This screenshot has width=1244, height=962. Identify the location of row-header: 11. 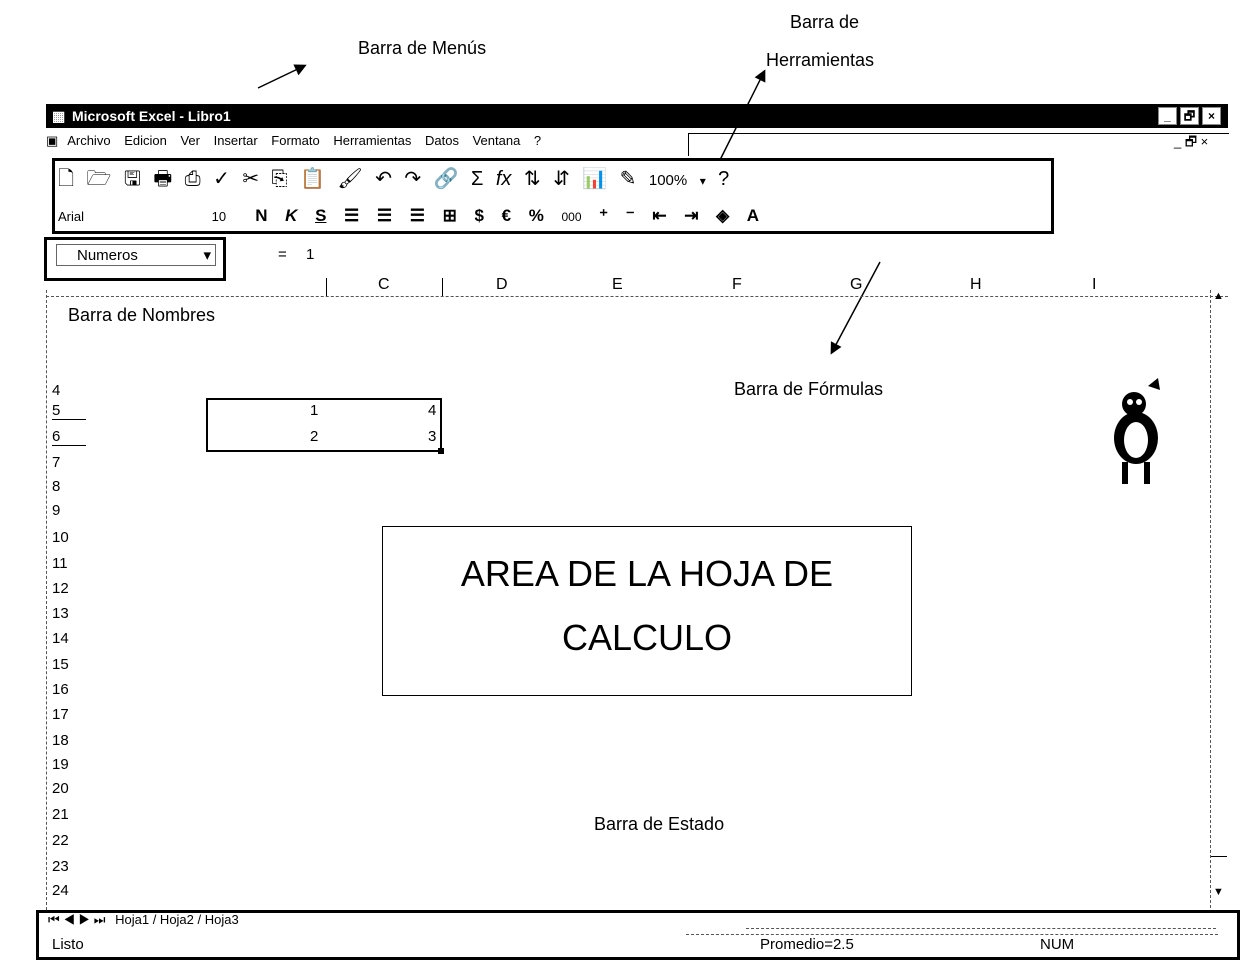
(60, 563).